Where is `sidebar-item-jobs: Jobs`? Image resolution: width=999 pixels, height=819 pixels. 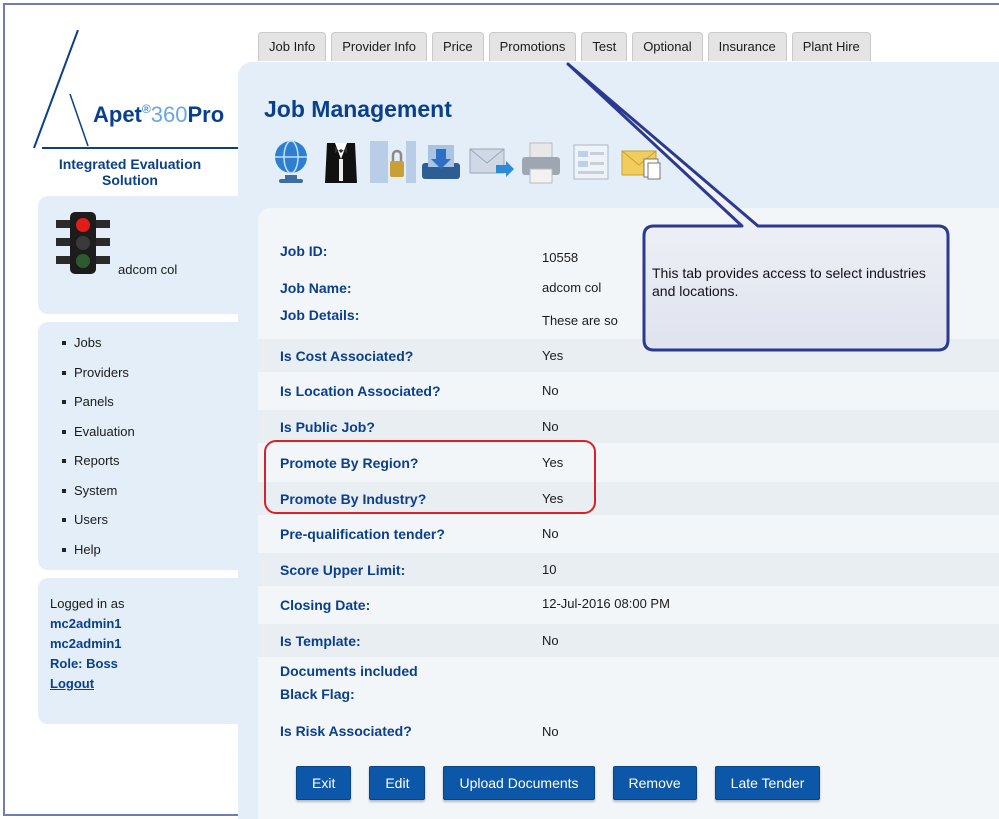 sidebar-item-jobs: Jobs is located at coordinates (98, 351).